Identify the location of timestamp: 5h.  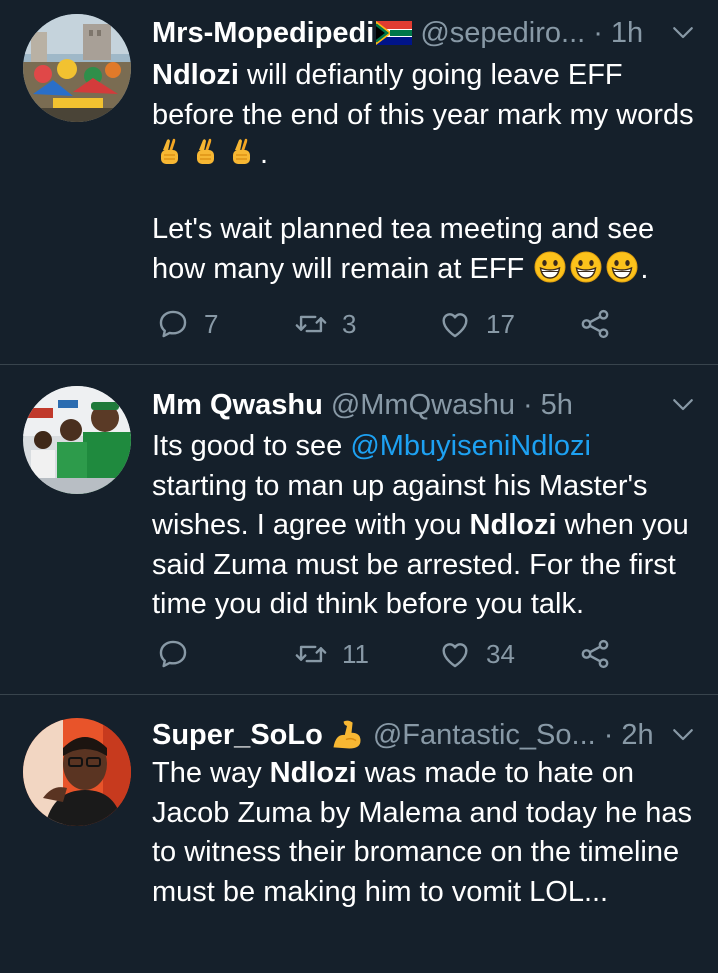
(557, 405).